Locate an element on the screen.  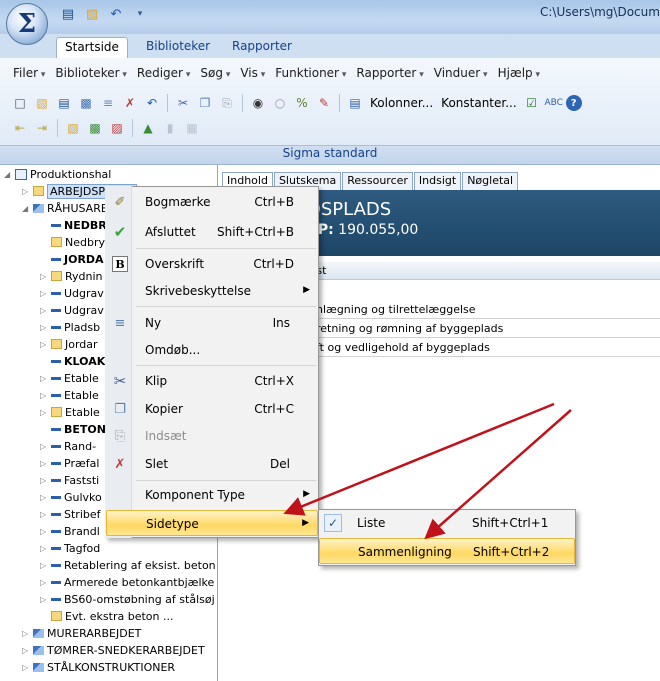
percent-icon: % is located at coordinates (302, 103).